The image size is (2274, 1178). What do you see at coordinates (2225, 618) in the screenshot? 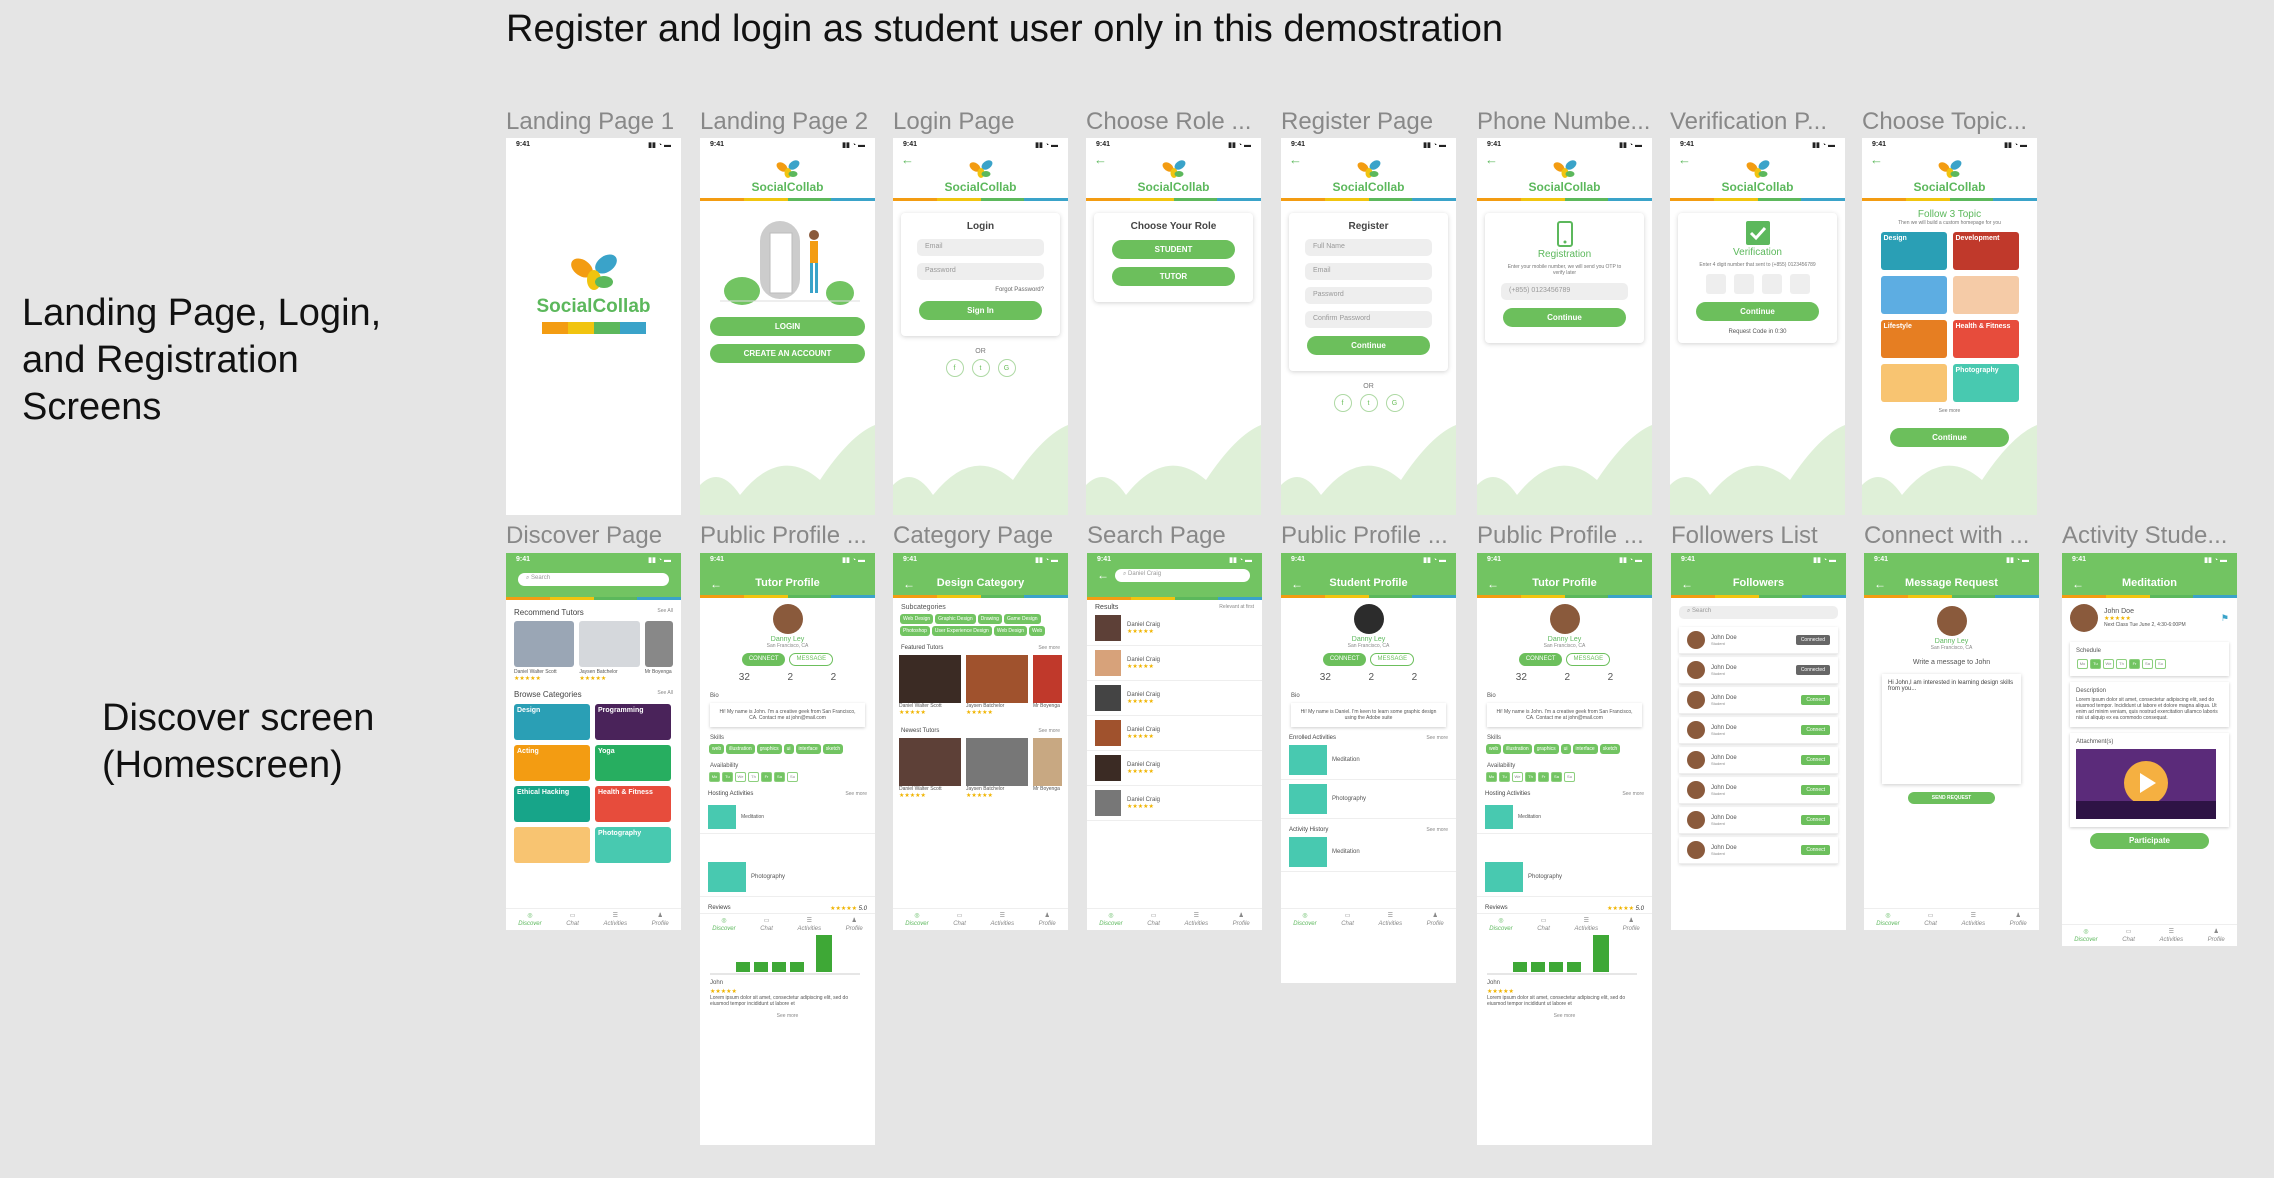
I see `bookmark-icon: ⚑` at bounding box center [2225, 618].